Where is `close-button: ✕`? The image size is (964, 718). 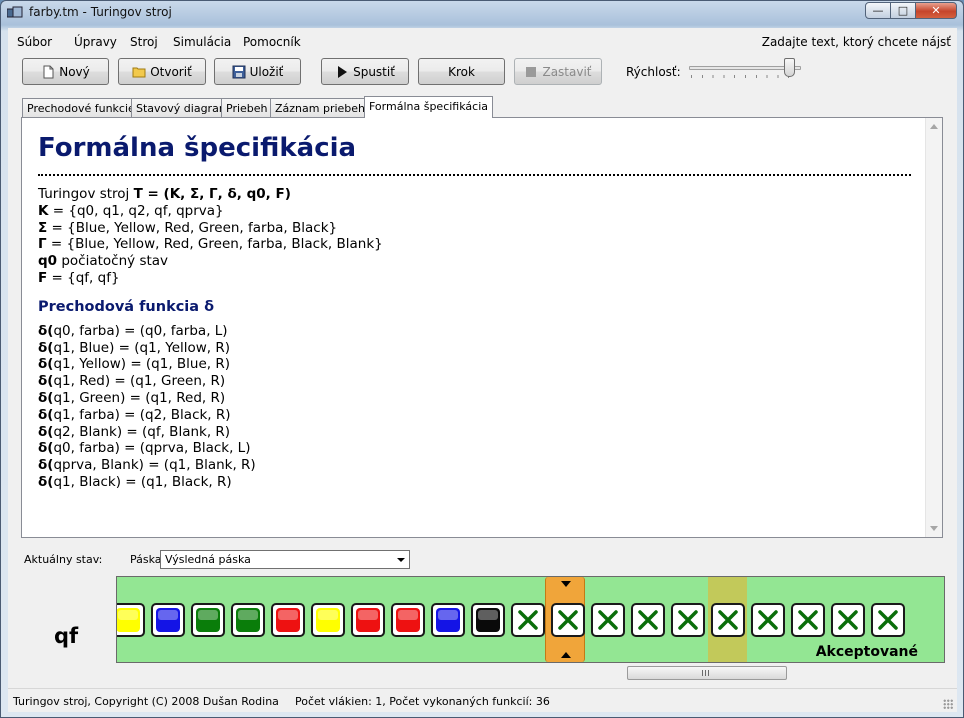 close-button: ✕ is located at coordinates (936, 10).